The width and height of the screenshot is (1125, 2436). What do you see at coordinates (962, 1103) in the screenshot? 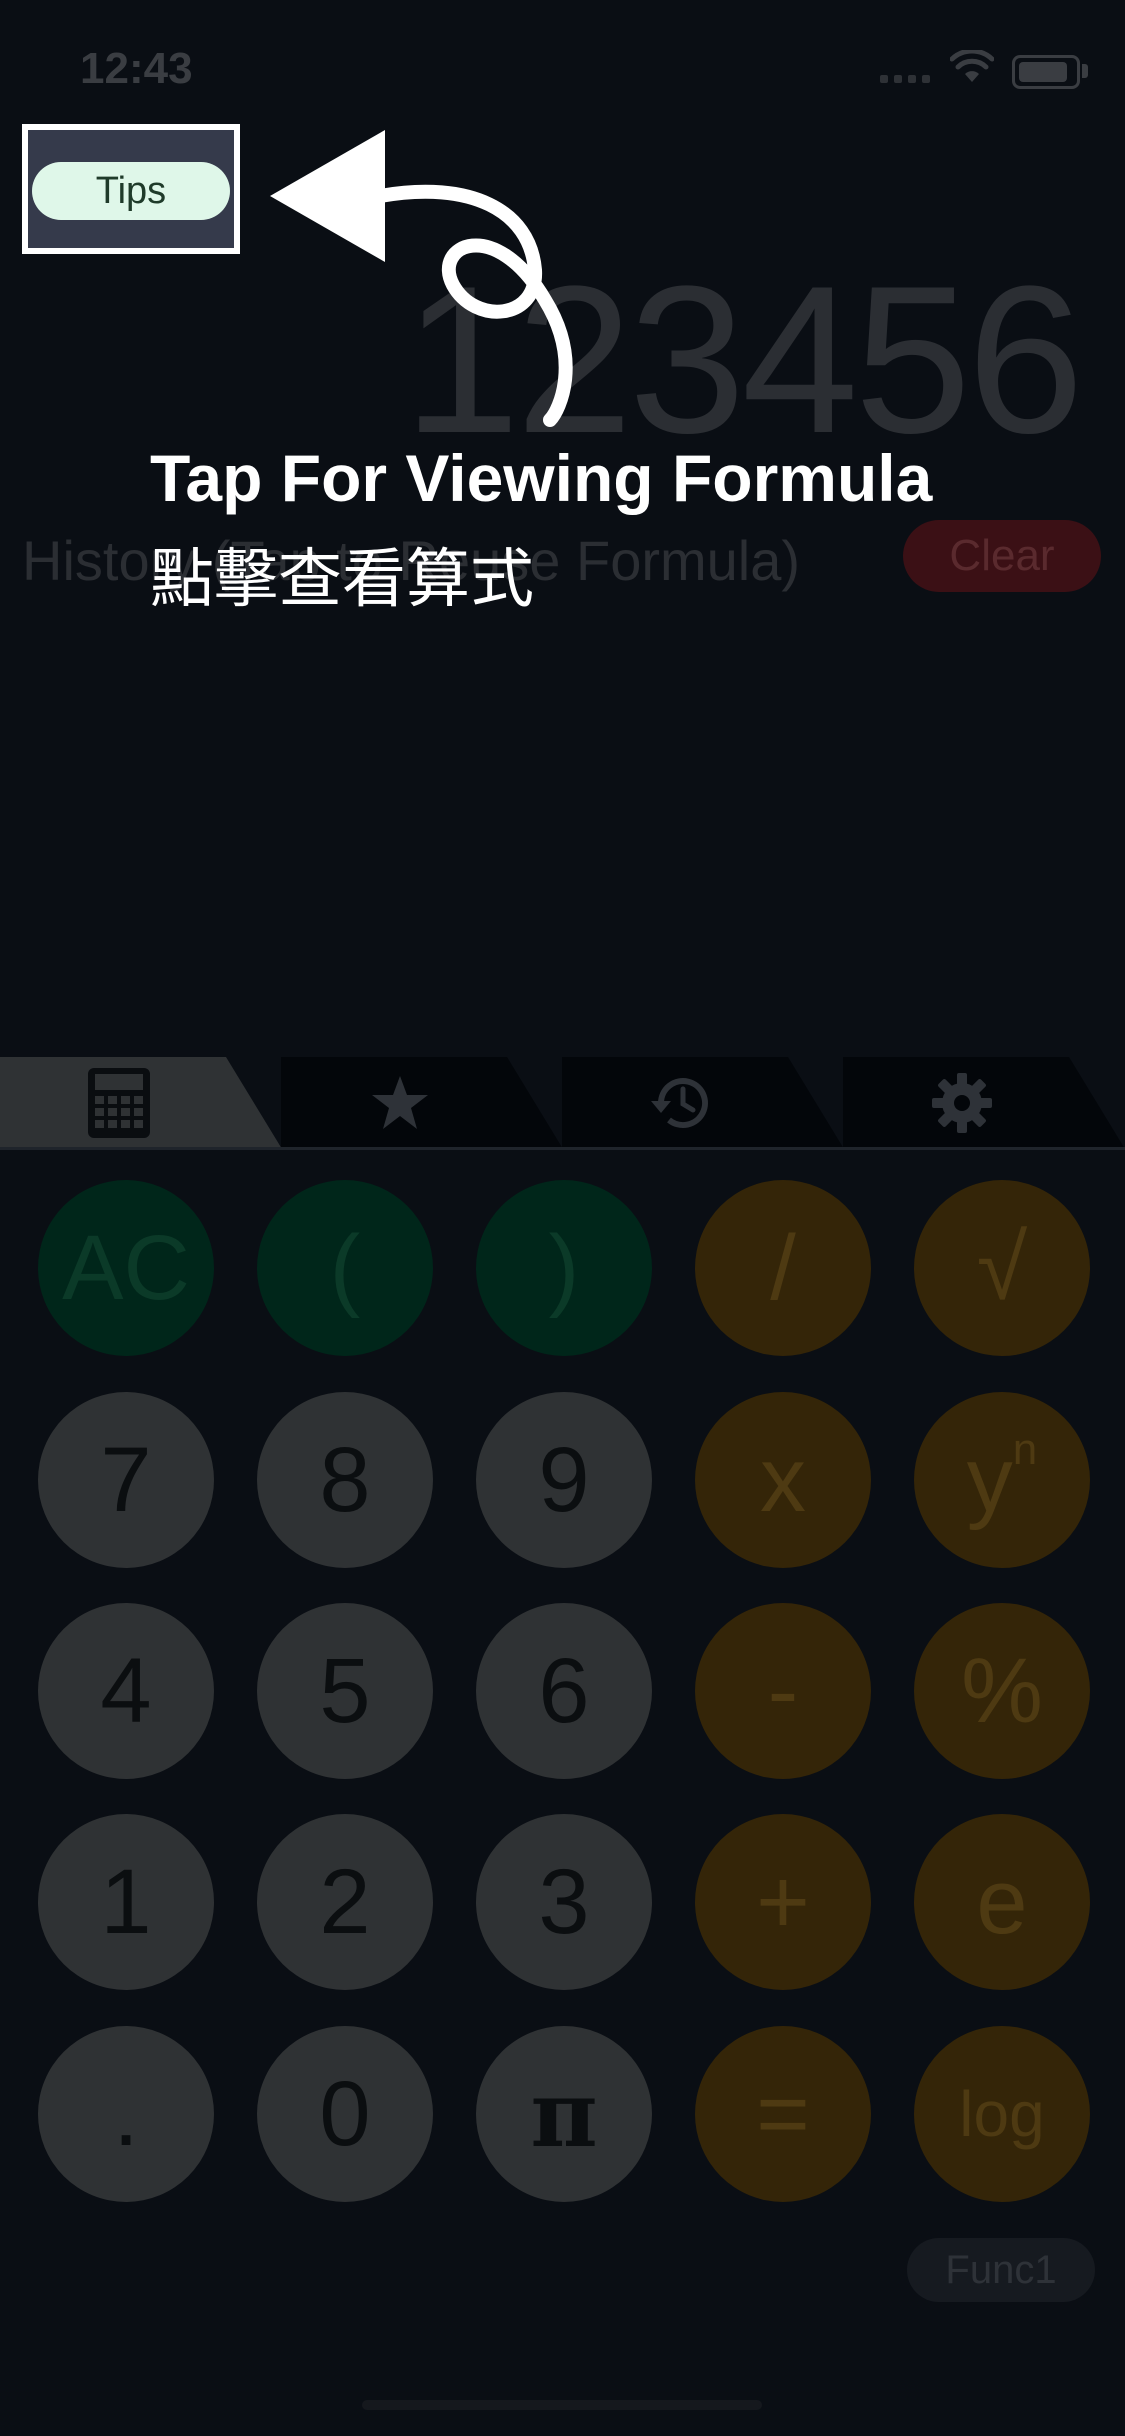
I see `gear-icon` at bounding box center [962, 1103].